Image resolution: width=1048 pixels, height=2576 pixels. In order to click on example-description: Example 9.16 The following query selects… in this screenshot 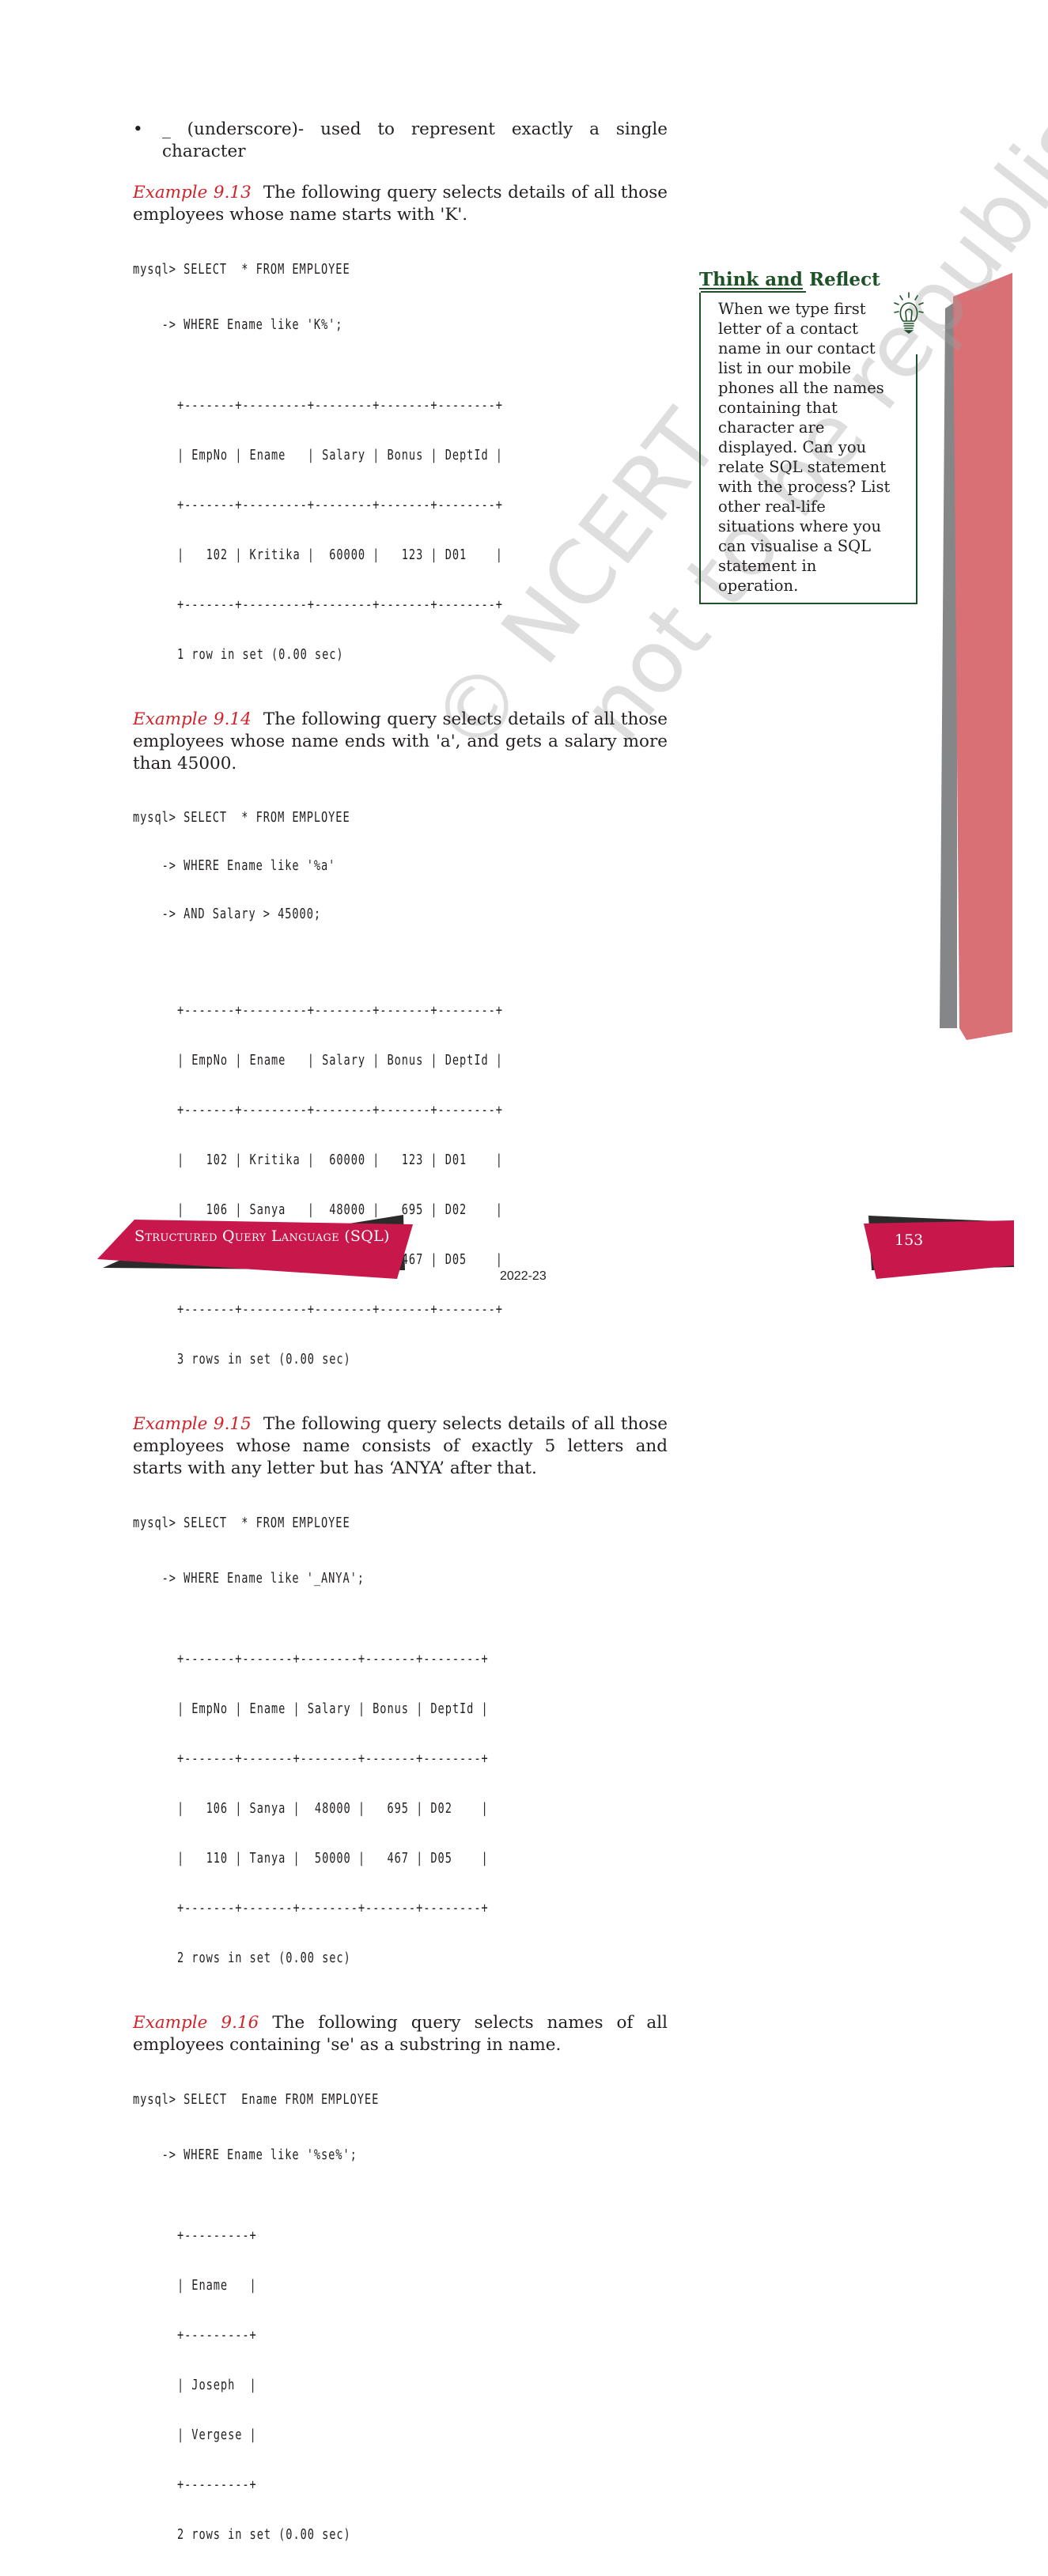, I will do `click(400, 2034)`.